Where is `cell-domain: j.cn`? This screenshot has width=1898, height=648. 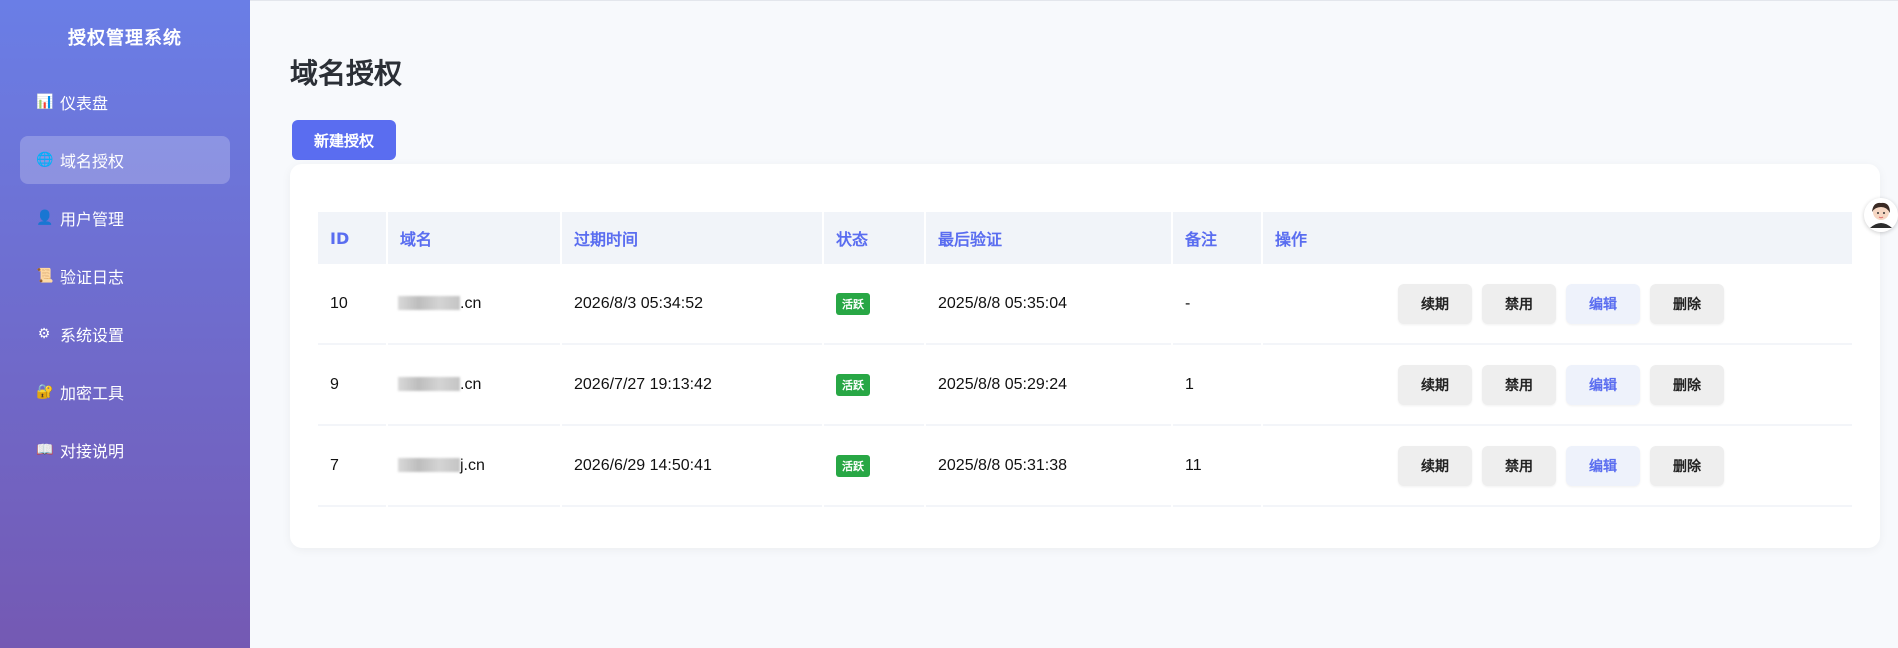 cell-domain: j.cn is located at coordinates (474, 466).